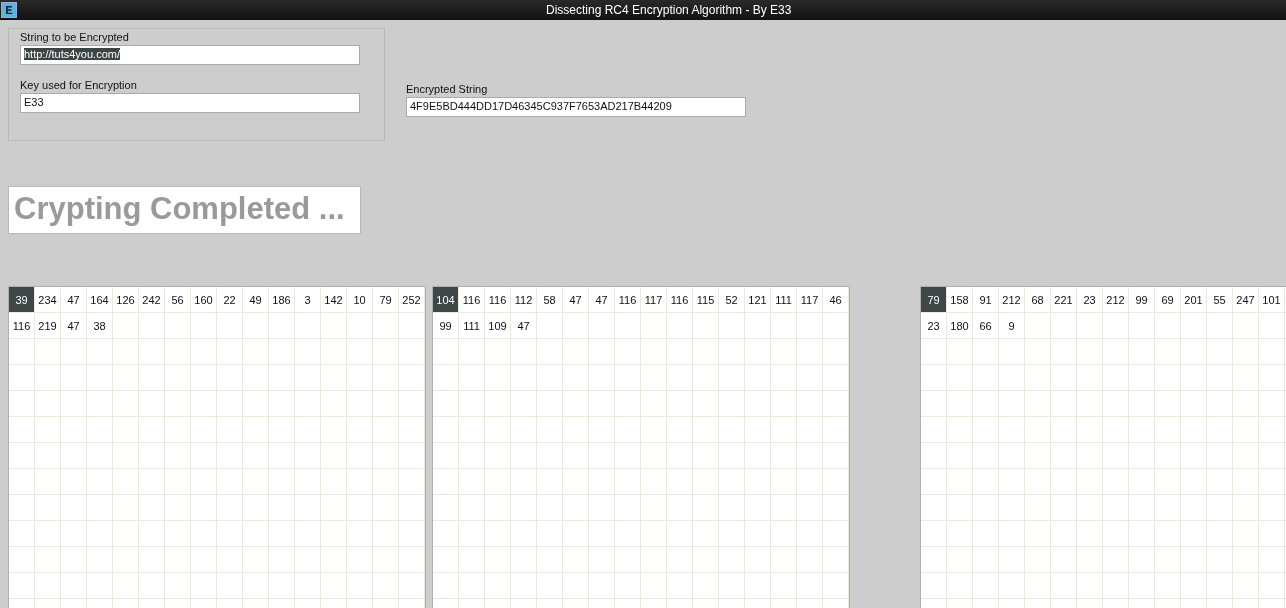 This screenshot has width=1286, height=608. I want to click on grid-cell: 109, so click(497, 325).